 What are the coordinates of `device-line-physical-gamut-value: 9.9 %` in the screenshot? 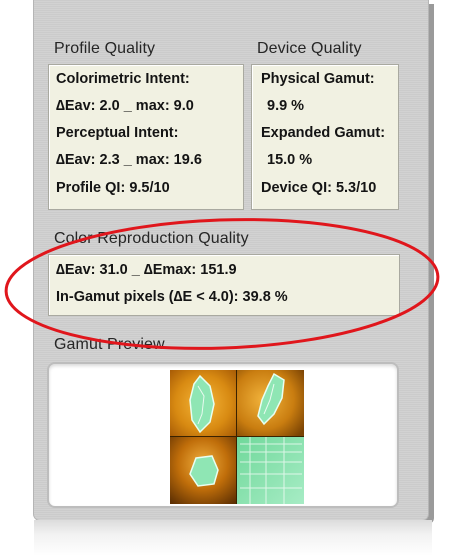 It's located at (286, 106).